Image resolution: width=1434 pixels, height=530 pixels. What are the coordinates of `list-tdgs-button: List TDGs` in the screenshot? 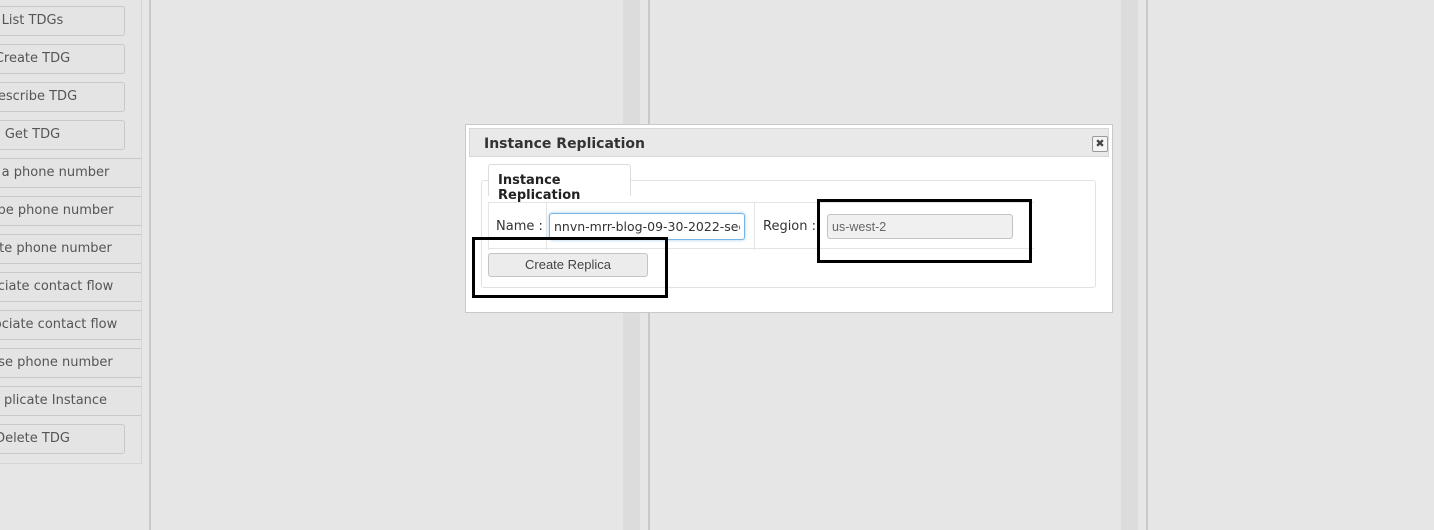 It's located at (62, 21).